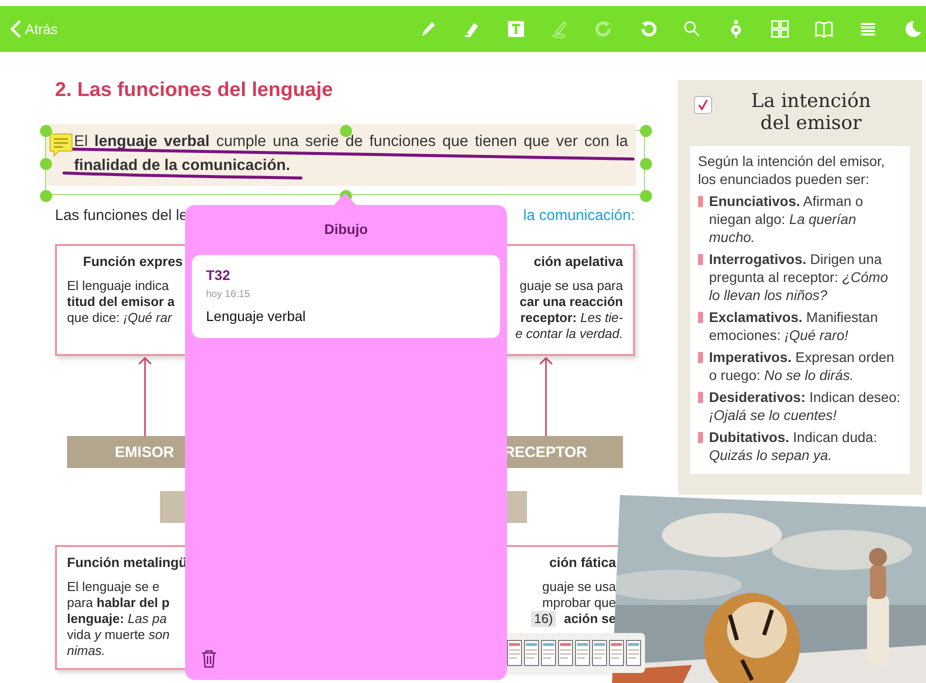 This screenshot has width=926, height=683. Describe the element at coordinates (113, 587) in the screenshot. I see `card-text: El lenguaje se e` at that location.